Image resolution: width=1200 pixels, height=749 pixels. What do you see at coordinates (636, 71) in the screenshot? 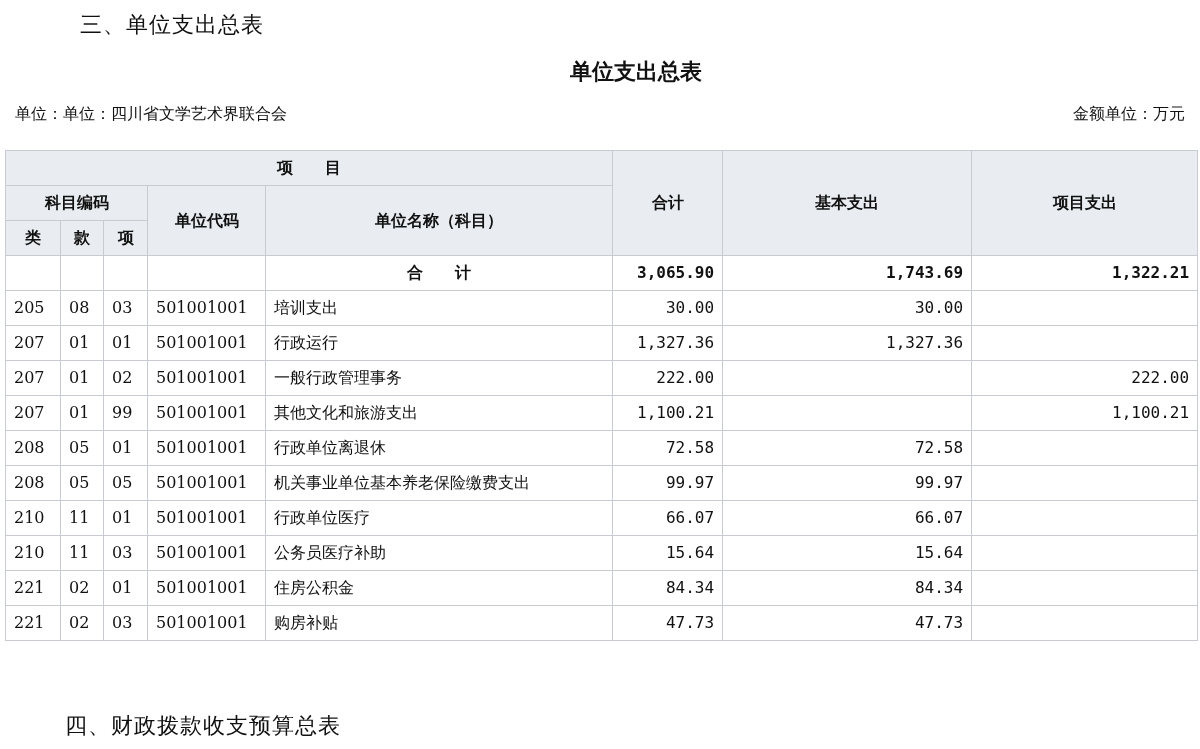
I see `table-title: 单位支出总表` at bounding box center [636, 71].